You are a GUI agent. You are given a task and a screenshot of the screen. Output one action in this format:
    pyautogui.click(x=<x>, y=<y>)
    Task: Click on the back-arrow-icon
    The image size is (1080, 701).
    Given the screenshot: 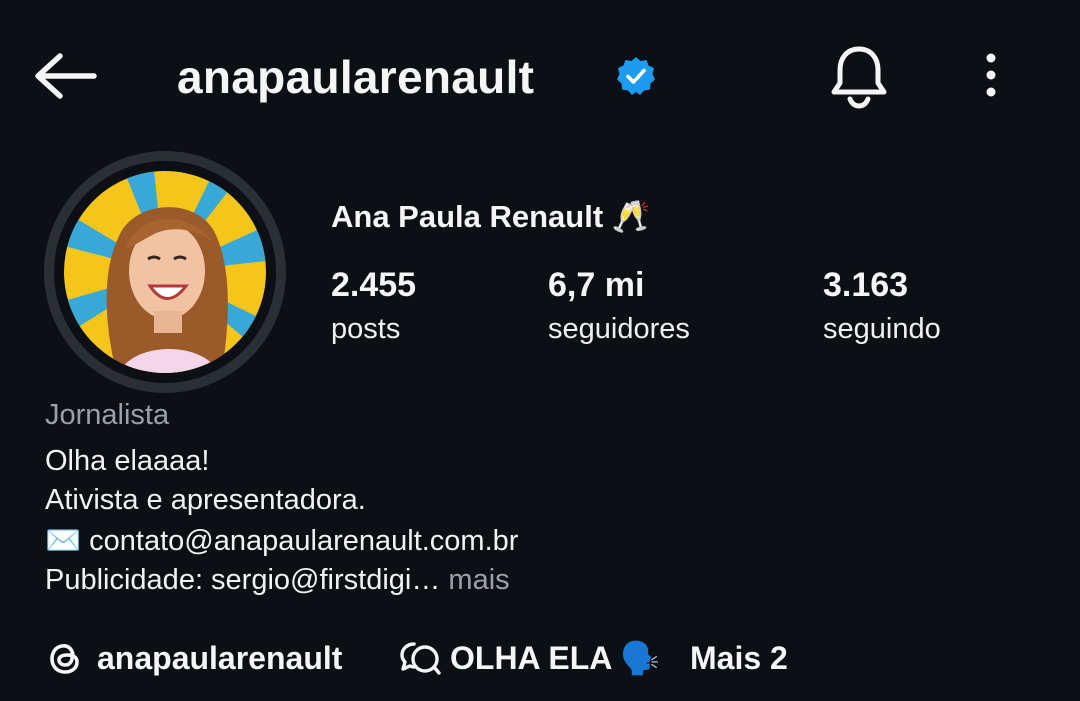 What is the action you would take?
    pyautogui.click(x=66, y=76)
    